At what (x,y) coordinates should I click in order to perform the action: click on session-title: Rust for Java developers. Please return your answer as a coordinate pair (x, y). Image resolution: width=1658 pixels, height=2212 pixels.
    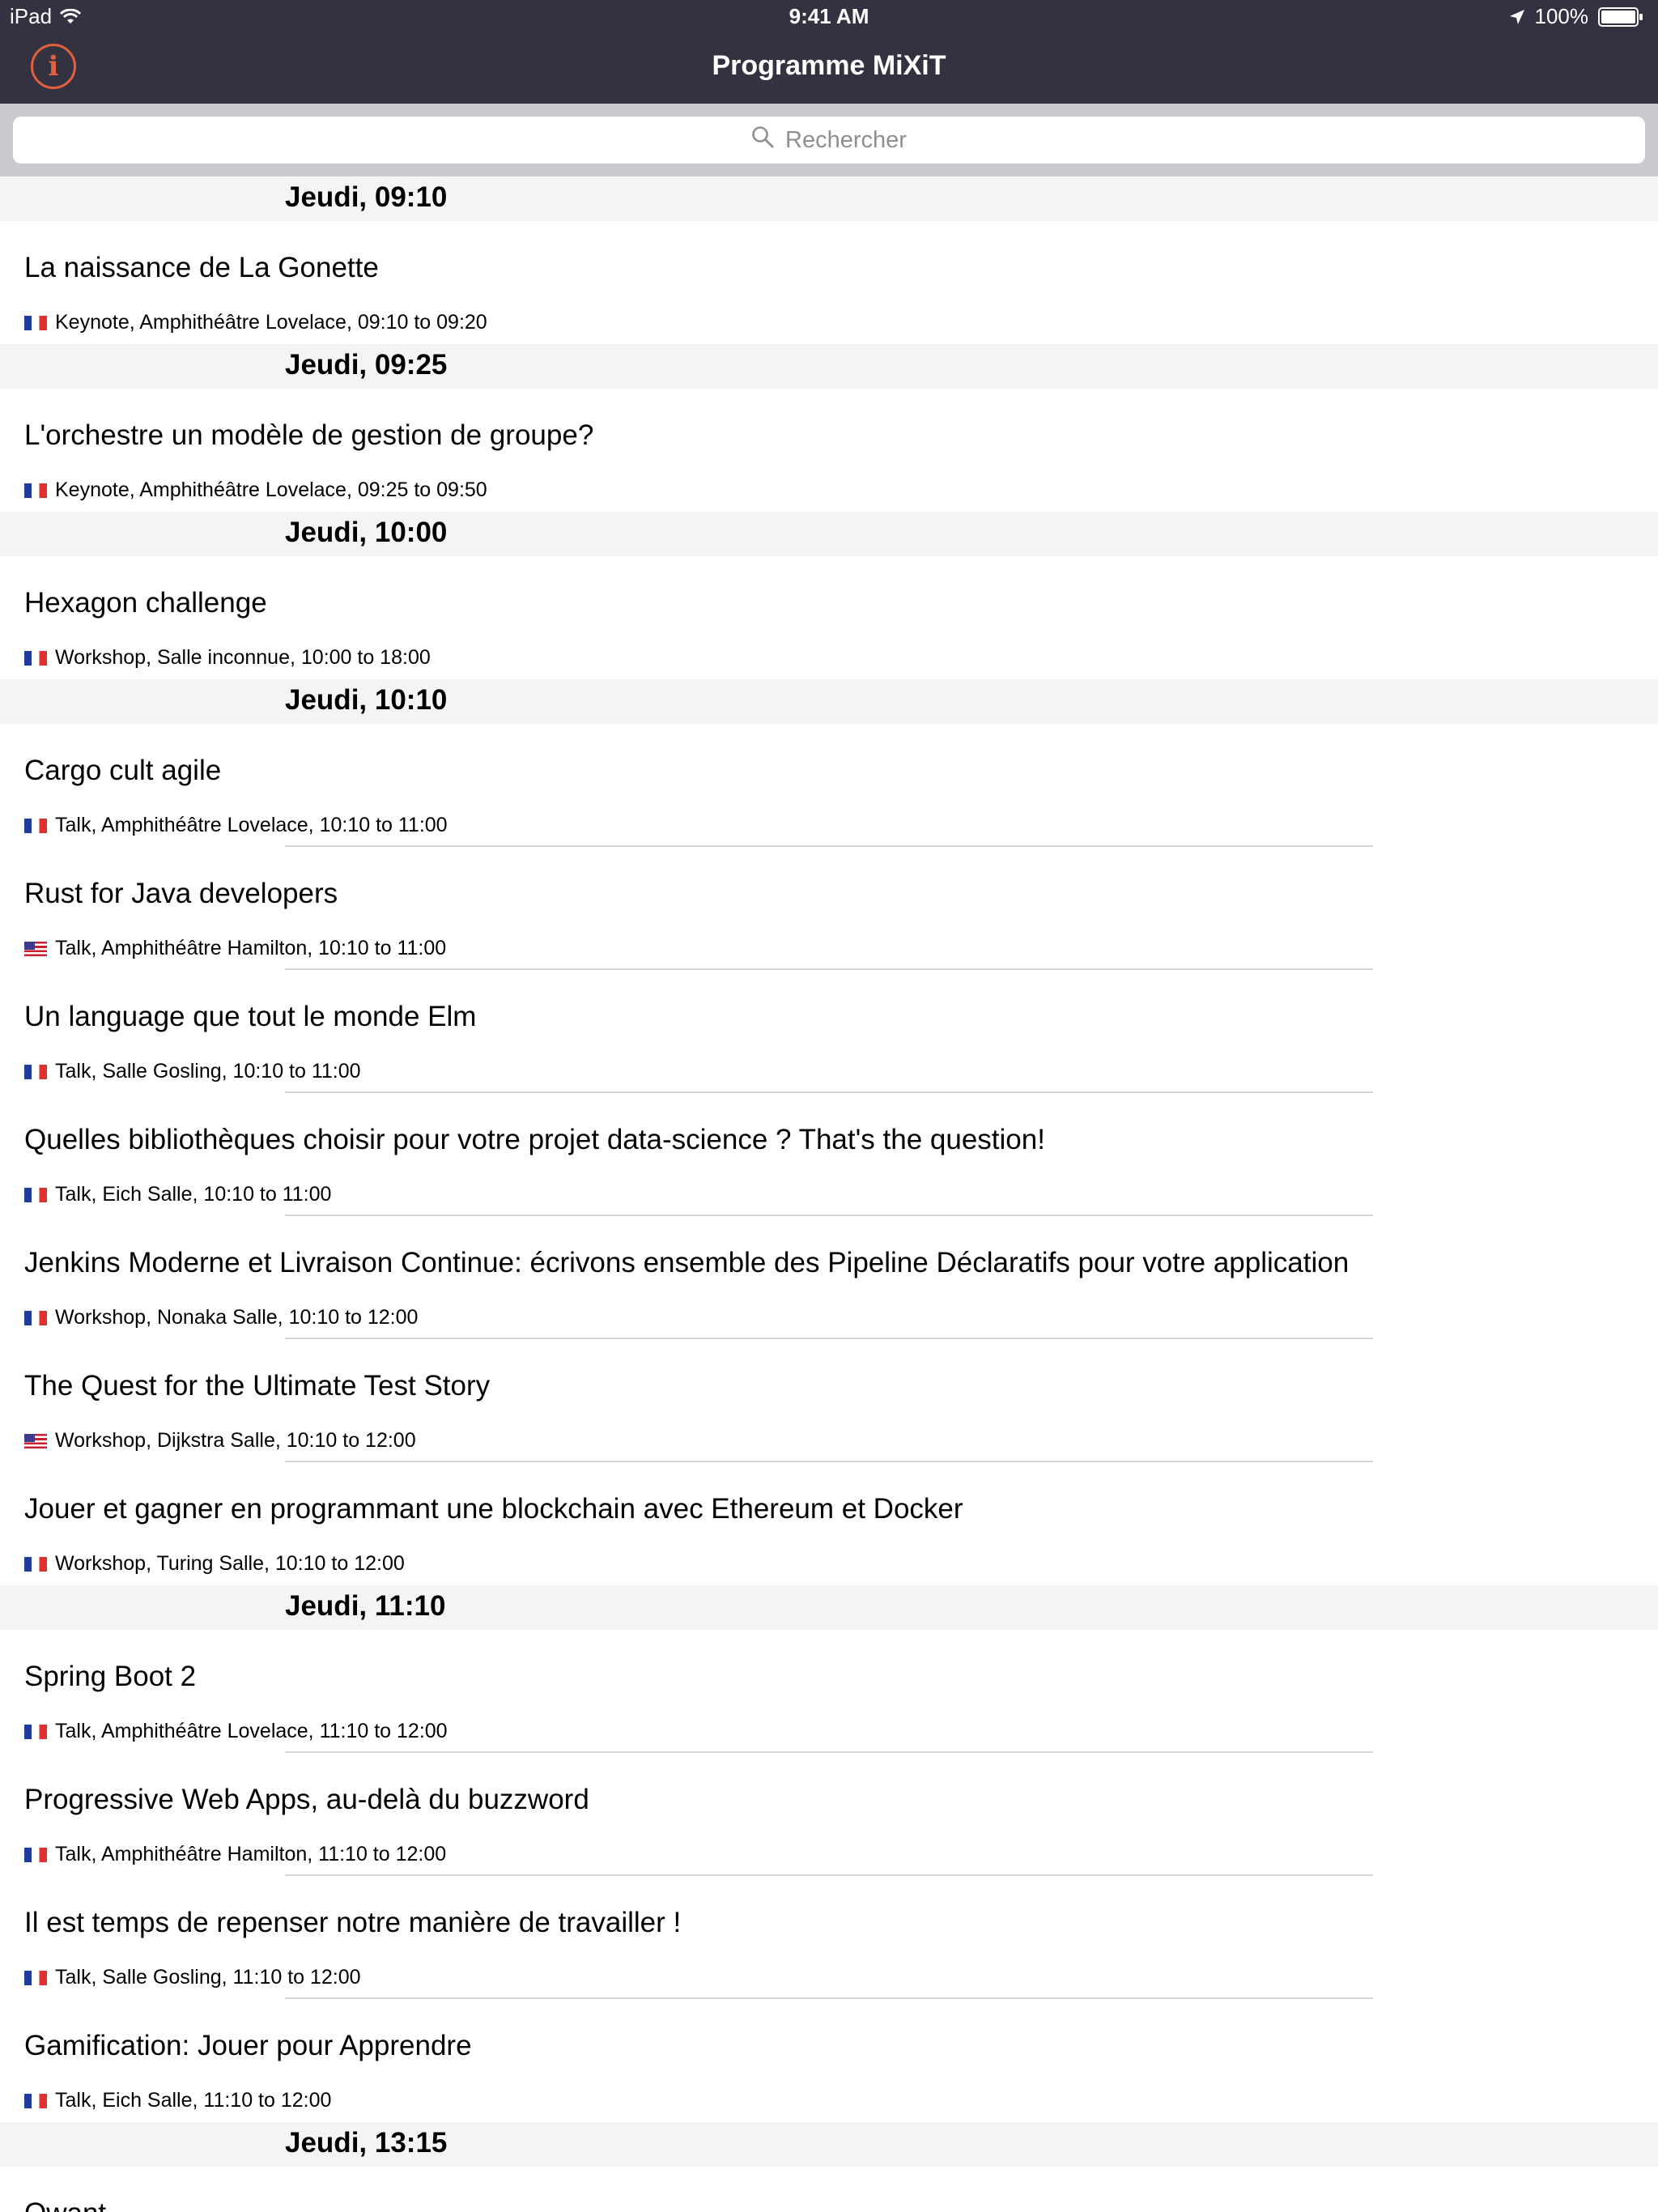
    Looking at the image, I should click on (181, 894).